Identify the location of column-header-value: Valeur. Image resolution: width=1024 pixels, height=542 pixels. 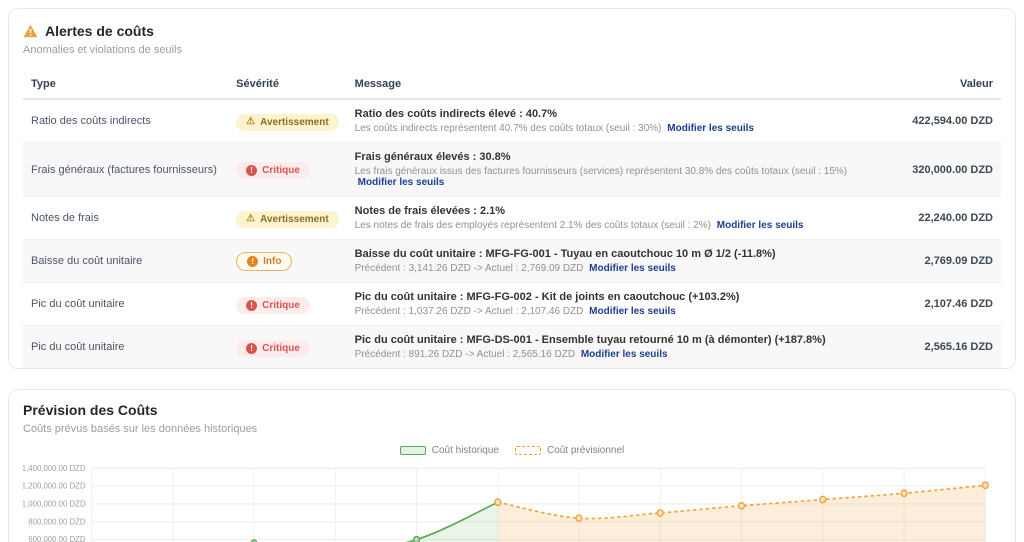
(932, 85).